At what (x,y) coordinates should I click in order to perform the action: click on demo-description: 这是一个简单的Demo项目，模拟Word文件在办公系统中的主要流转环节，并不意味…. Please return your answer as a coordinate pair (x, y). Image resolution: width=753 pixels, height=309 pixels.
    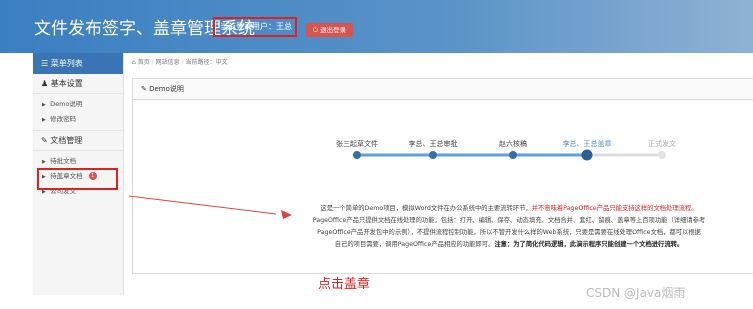
    Looking at the image, I should click on (509, 227).